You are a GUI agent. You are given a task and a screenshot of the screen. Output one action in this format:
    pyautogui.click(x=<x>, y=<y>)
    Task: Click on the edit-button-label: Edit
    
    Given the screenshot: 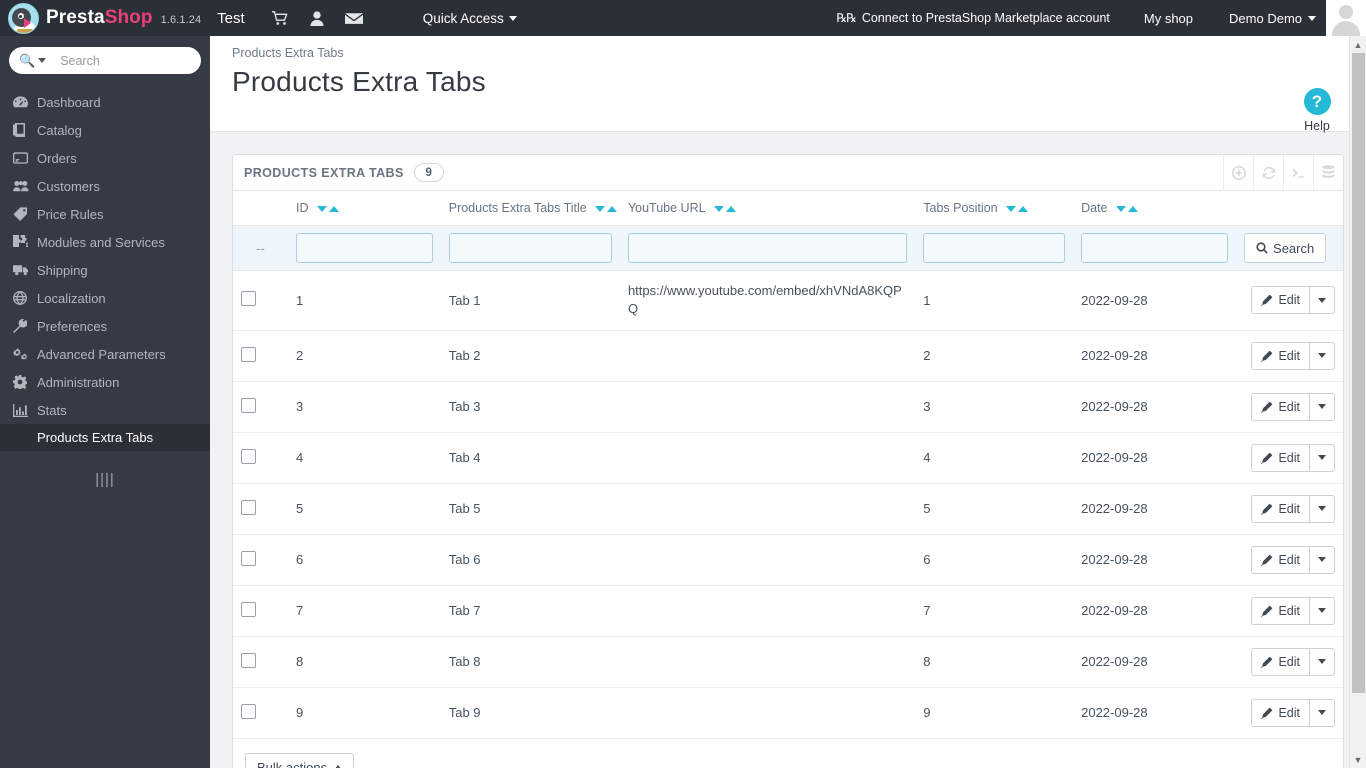 What is the action you would take?
    pyautogui.click(x=1289, y=712)
    